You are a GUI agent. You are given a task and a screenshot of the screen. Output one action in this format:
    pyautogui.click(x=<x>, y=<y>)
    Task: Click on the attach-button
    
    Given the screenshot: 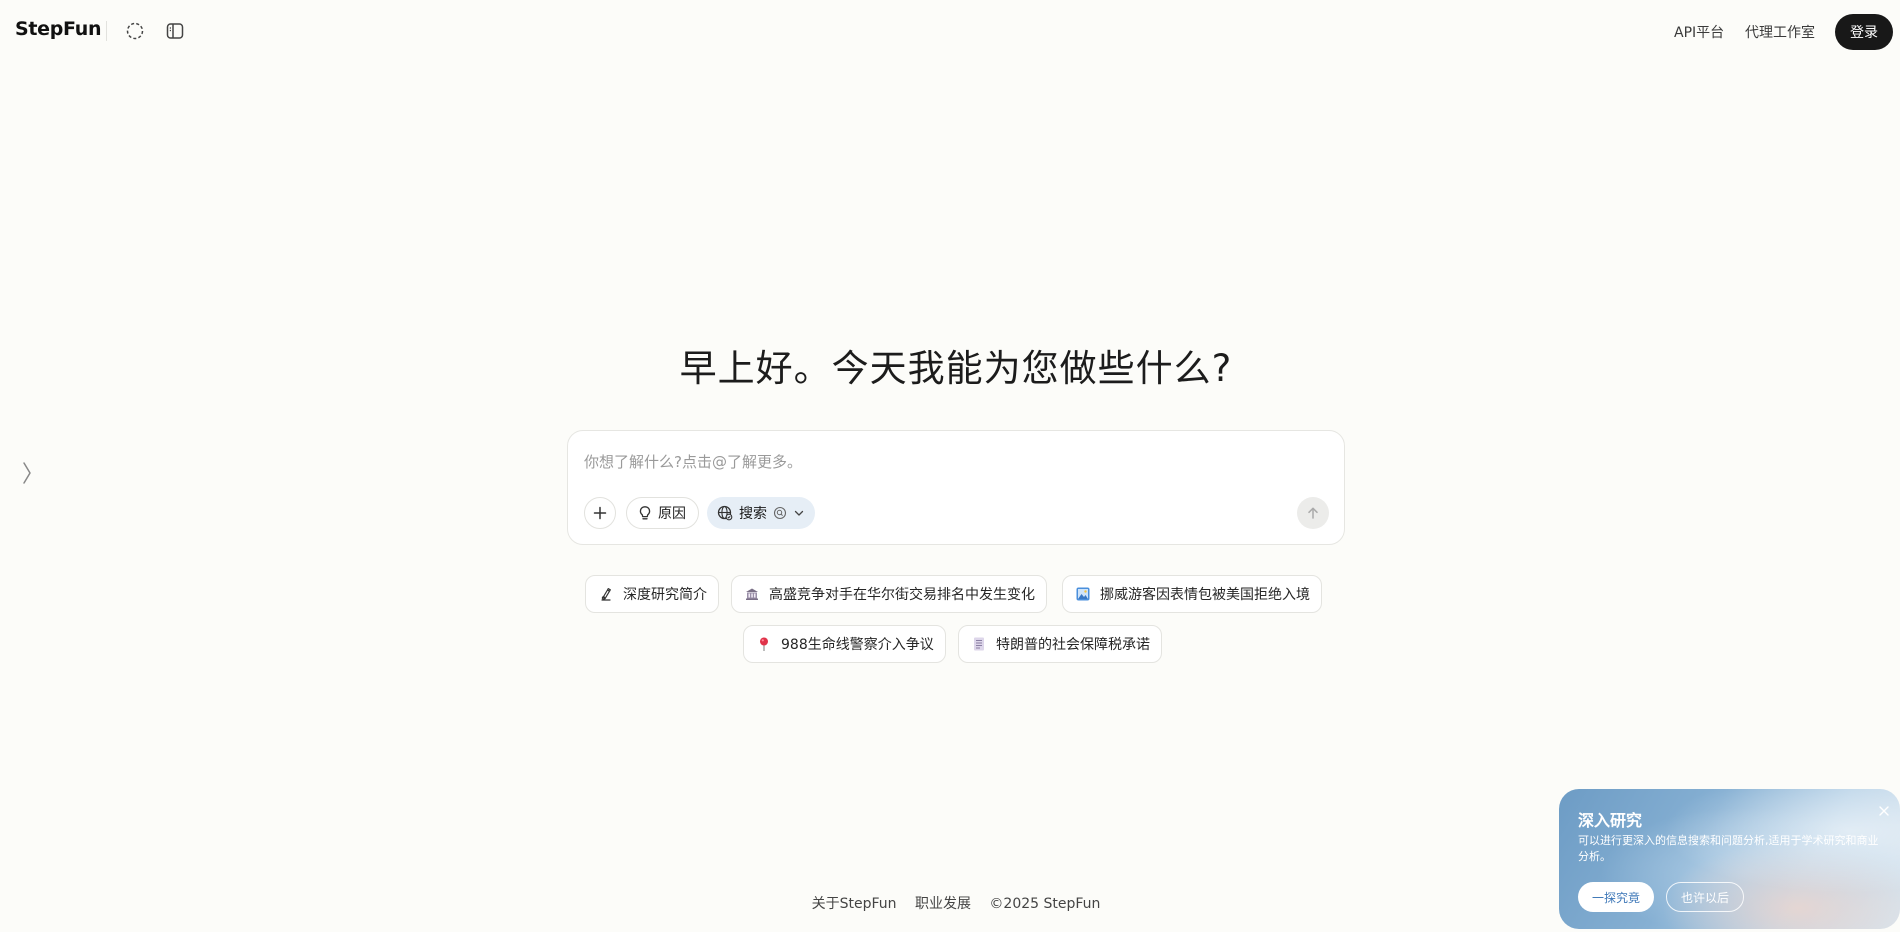 What is the action you would take?
    pyautogui.click(x=600, y=513)
    